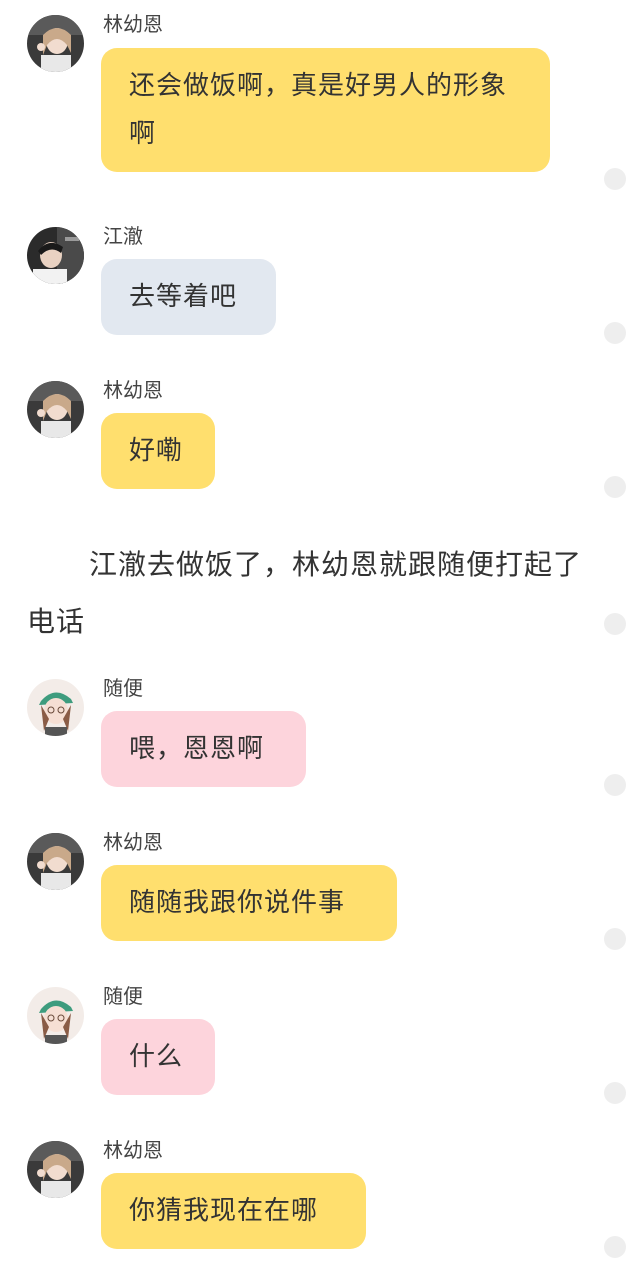 This screenshot has height=1280, width=640. Describe the element at coordinates (305, 593) in the screenshot. I see `narration-text: 江澈去做饭了，林幼恩就跟随便打起了电话` at that location.